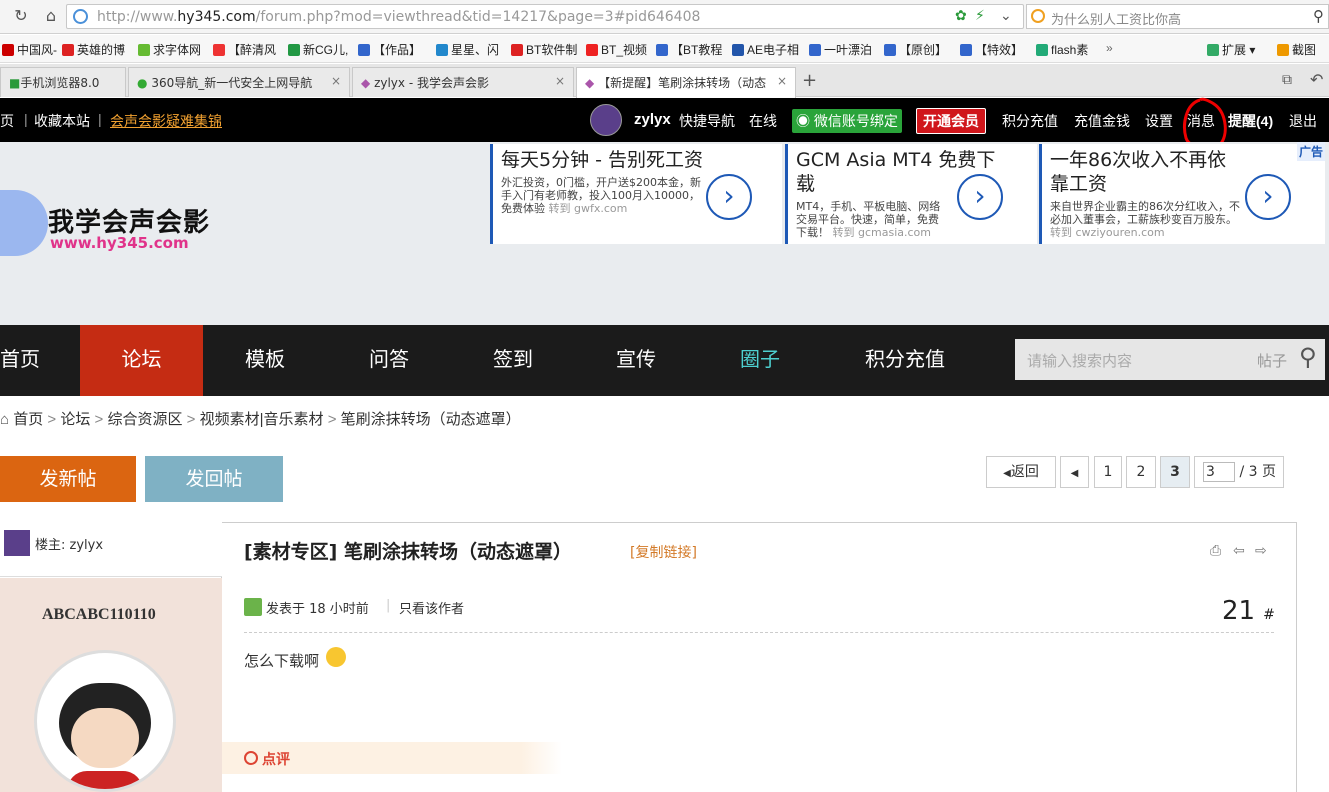 The height and width of the screenshot is (792, 1329). What do you see at coordinates (1159, 121) in the screenshot?
I see `settings-link: 设置` at bounding box center [1159, 121].